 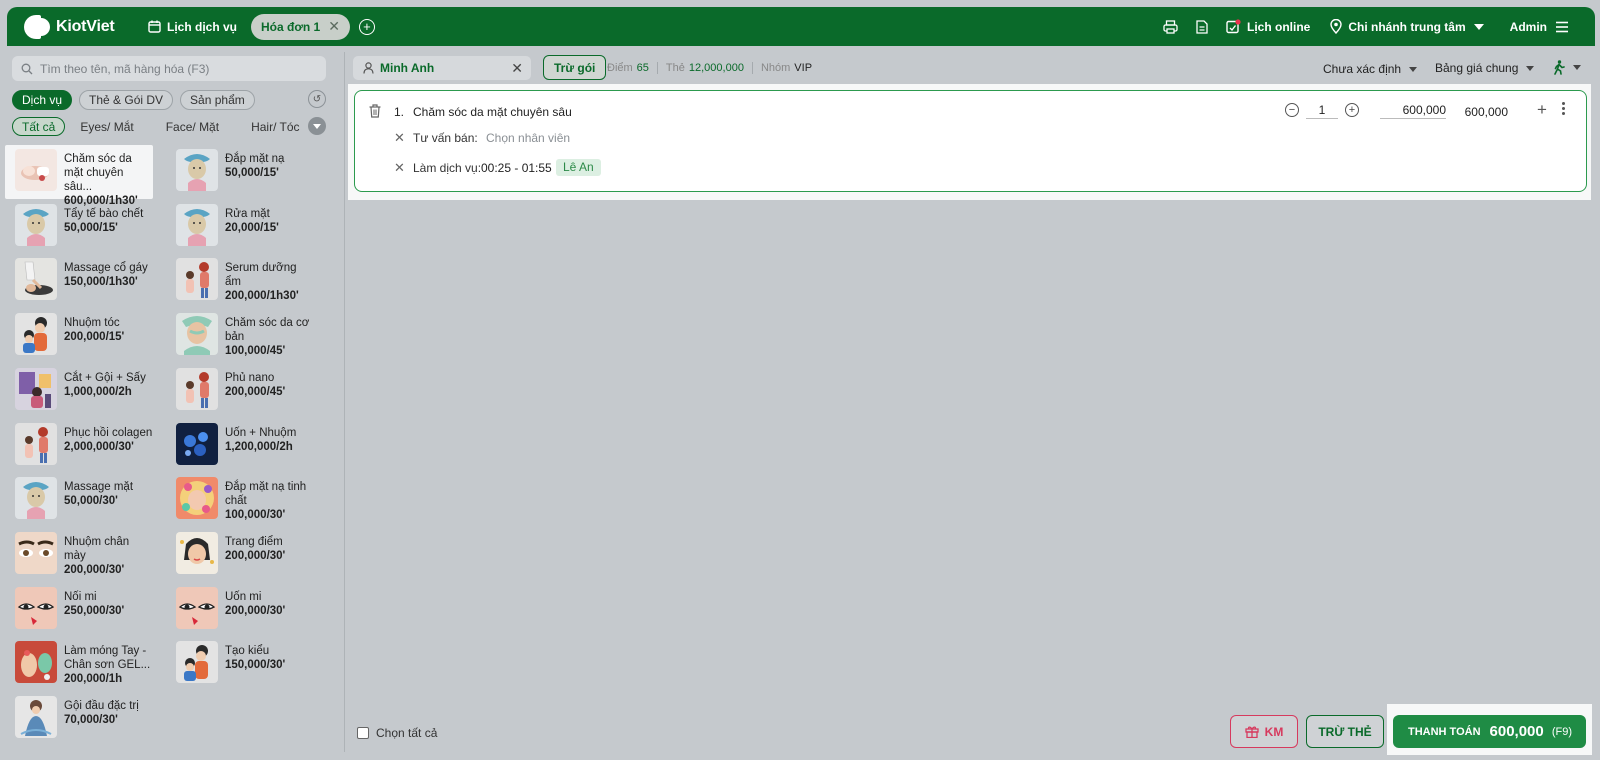 What do you see at coordinates (1477, 68) in the screenshot?
I see `price-list-value: Bảng giá chung` at bounding box center [1477, 68].